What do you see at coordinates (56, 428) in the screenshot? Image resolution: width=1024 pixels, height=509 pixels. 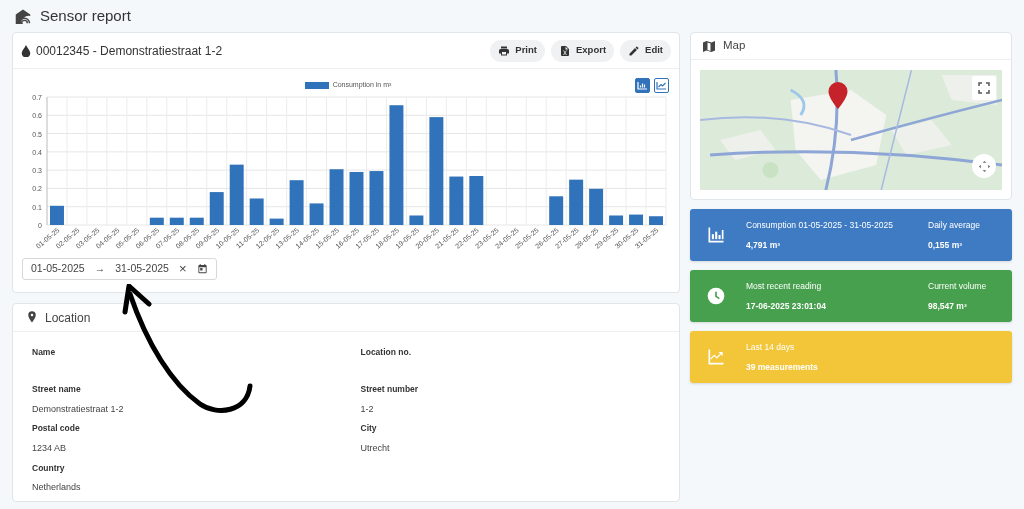 I see `field-label: Postal code` at bounding box center [56, 428].